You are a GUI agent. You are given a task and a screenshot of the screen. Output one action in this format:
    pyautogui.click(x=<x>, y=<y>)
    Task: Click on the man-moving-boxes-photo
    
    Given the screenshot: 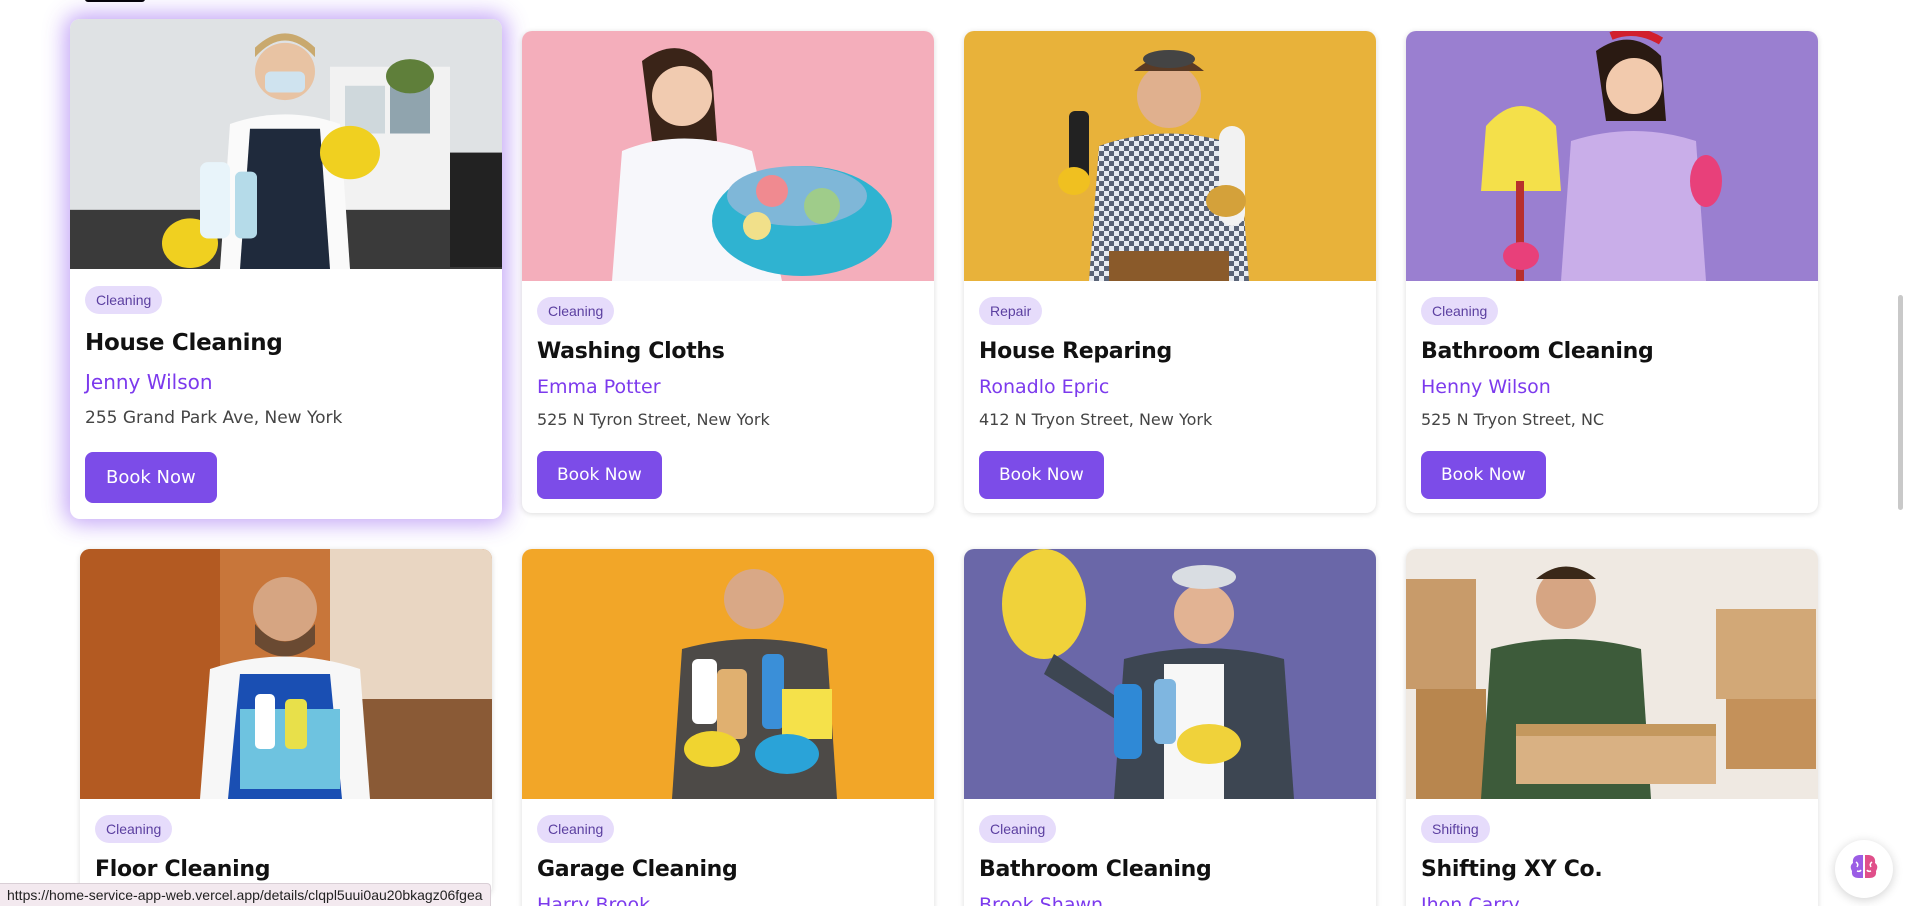 What is the action you would take?
    pyautogui.click(x=1612, y=674)
    